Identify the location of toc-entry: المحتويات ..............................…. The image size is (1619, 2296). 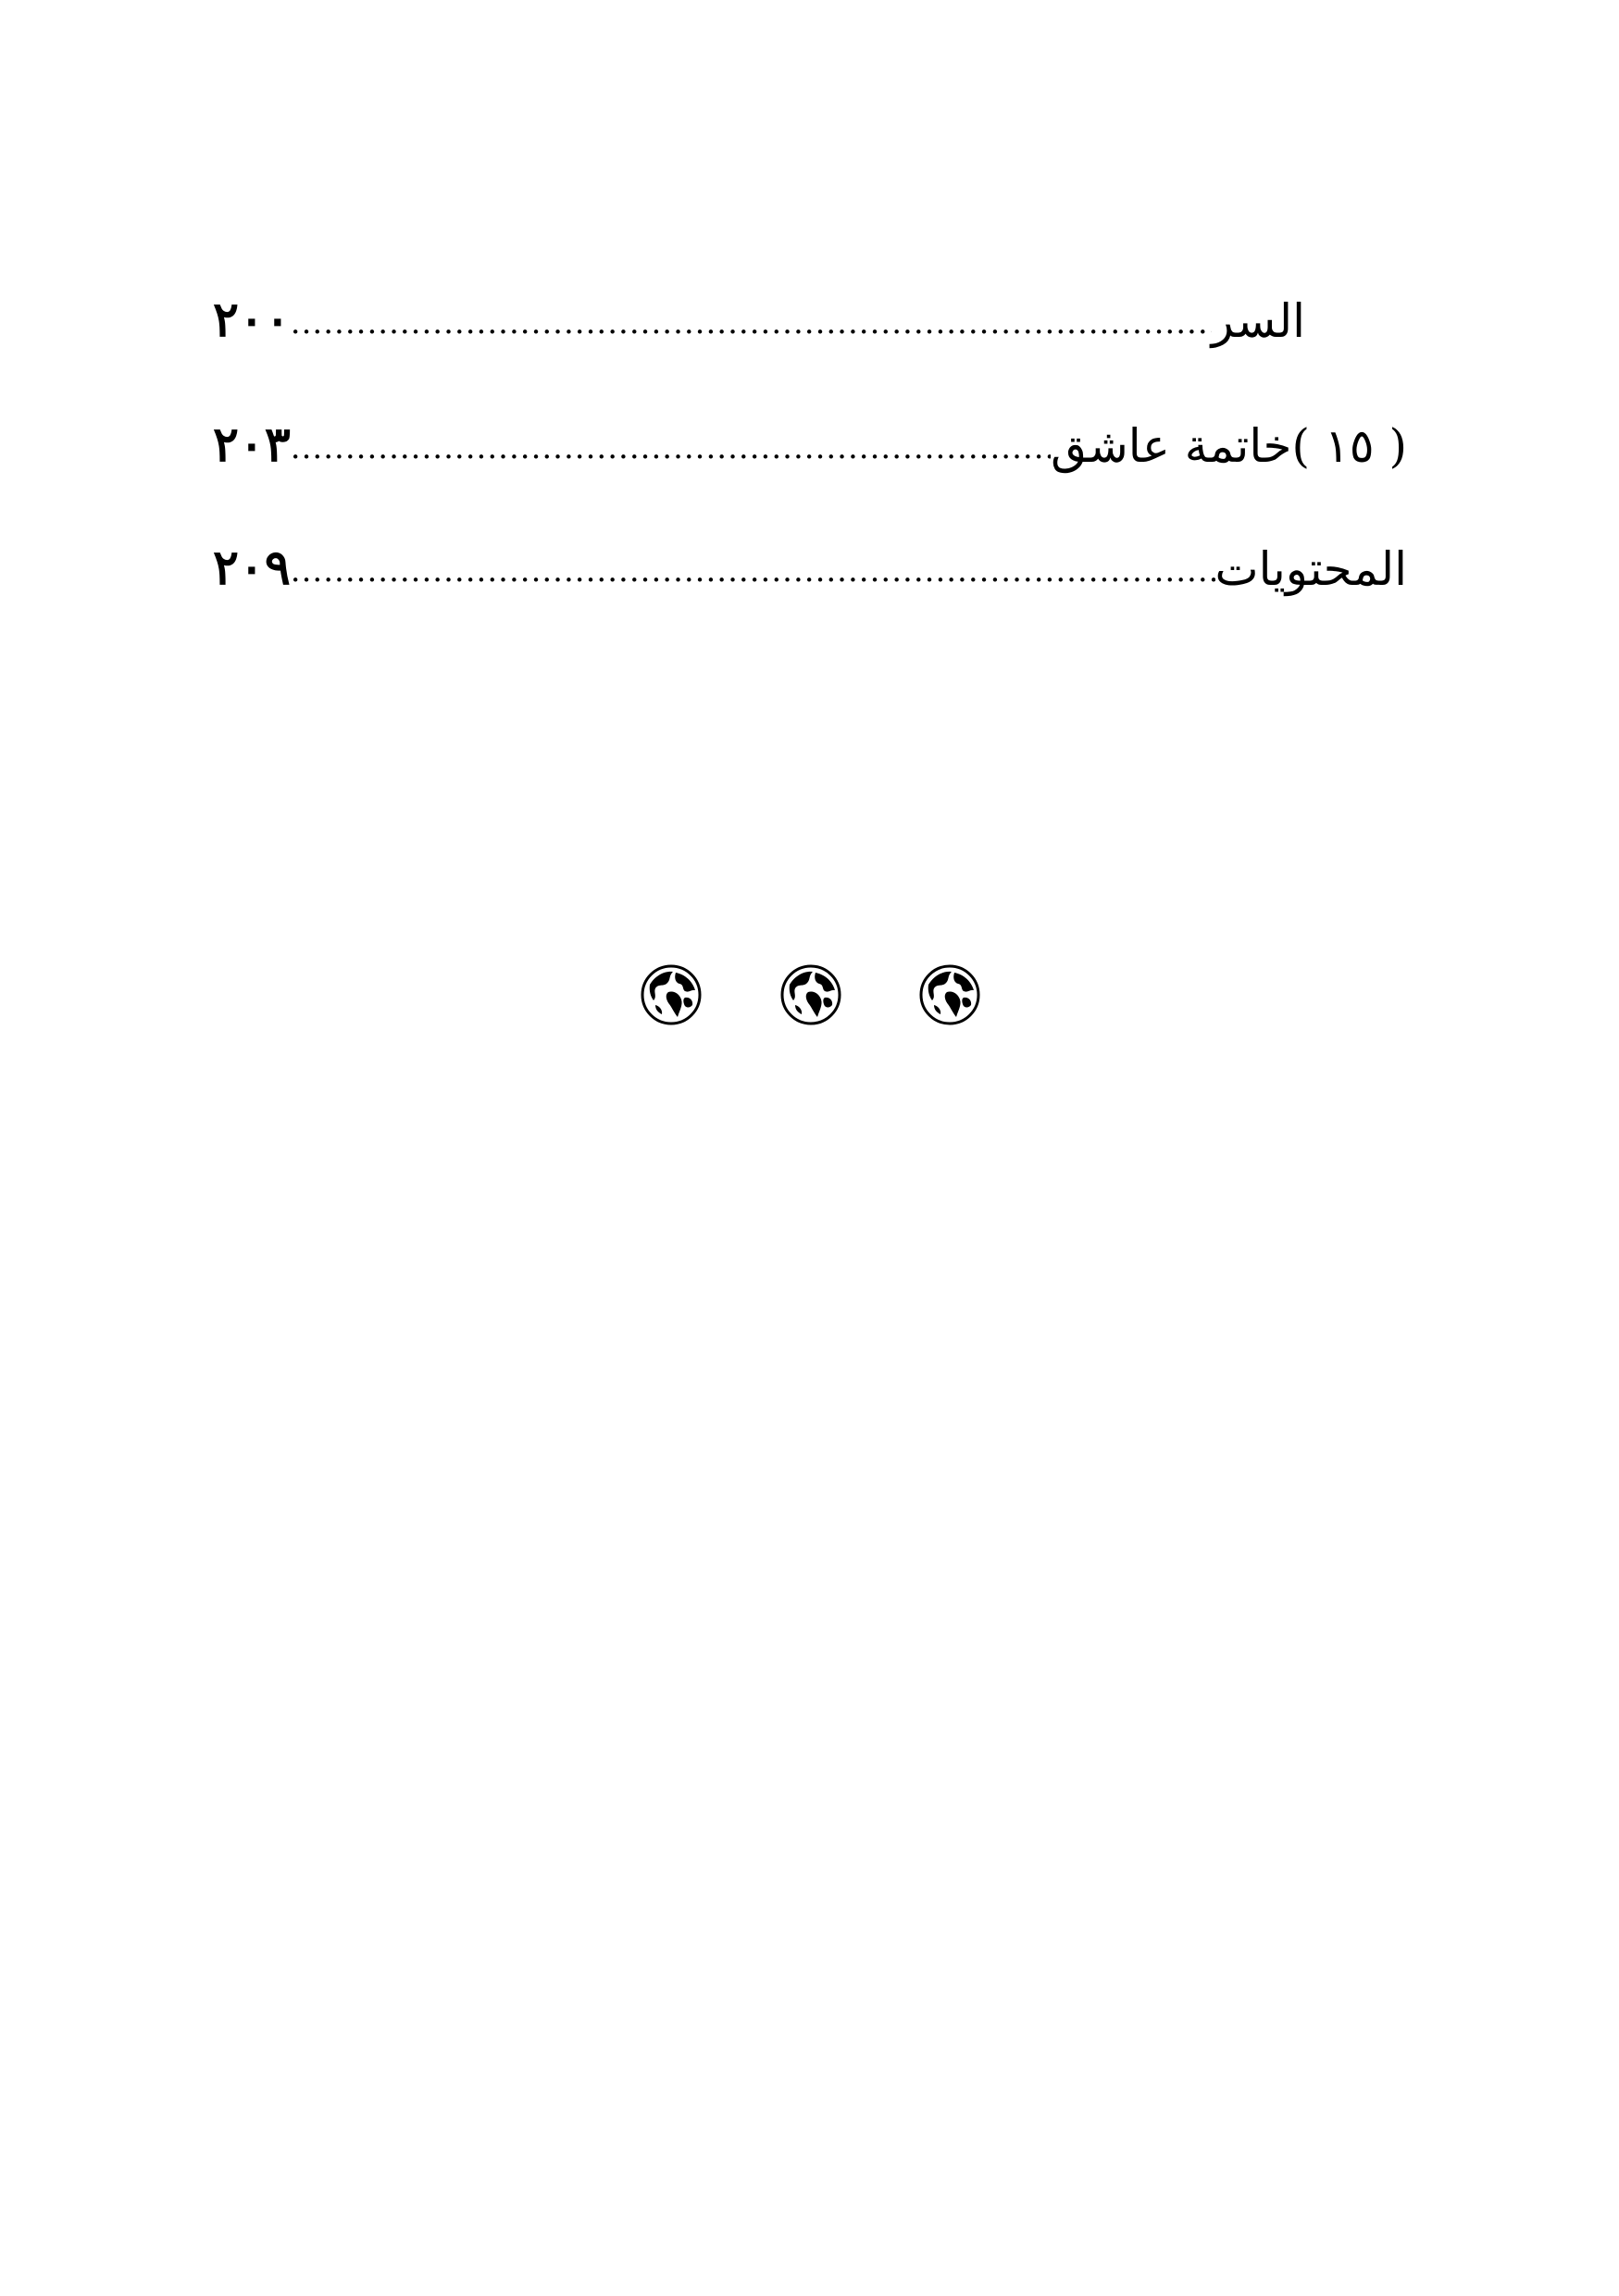
(810, 563).